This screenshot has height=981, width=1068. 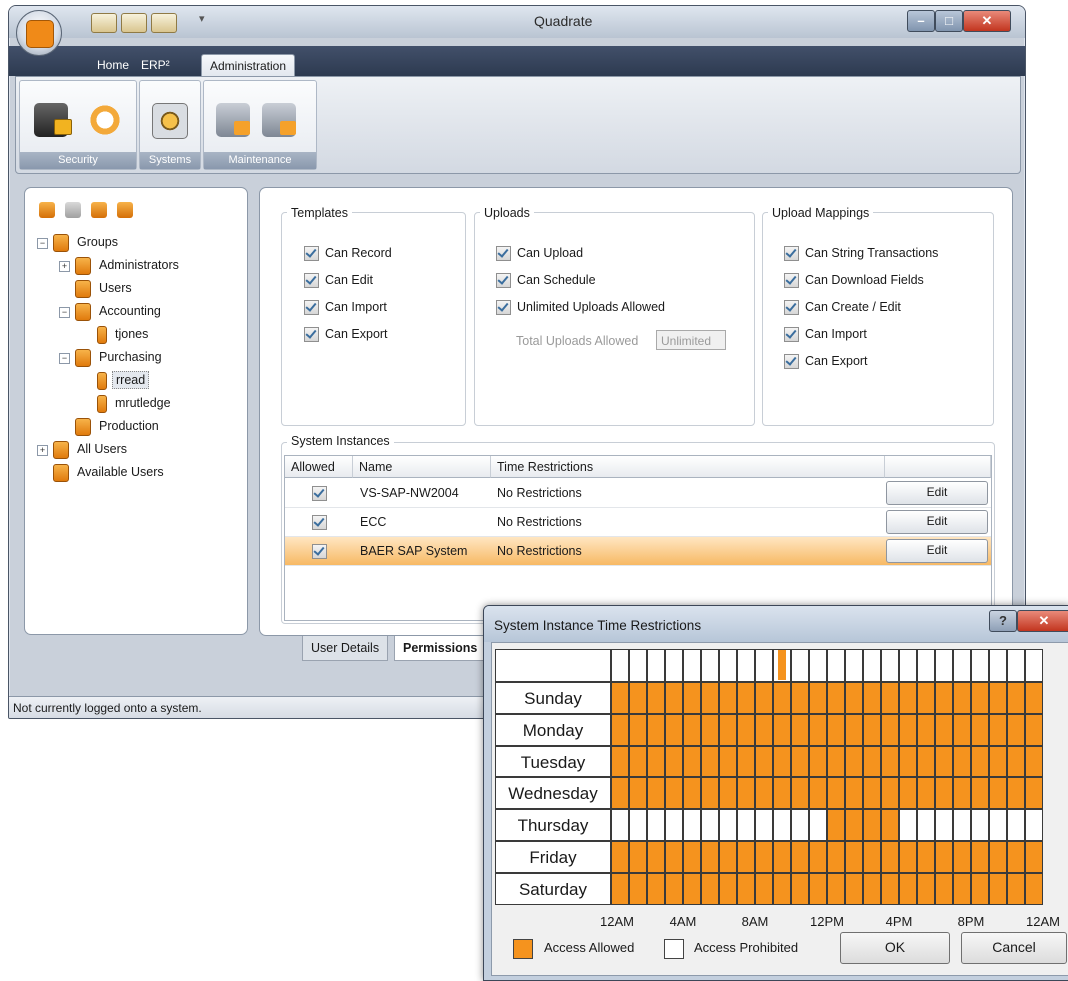 I want to click on ok-button: OK, so click(x=895, y=948).